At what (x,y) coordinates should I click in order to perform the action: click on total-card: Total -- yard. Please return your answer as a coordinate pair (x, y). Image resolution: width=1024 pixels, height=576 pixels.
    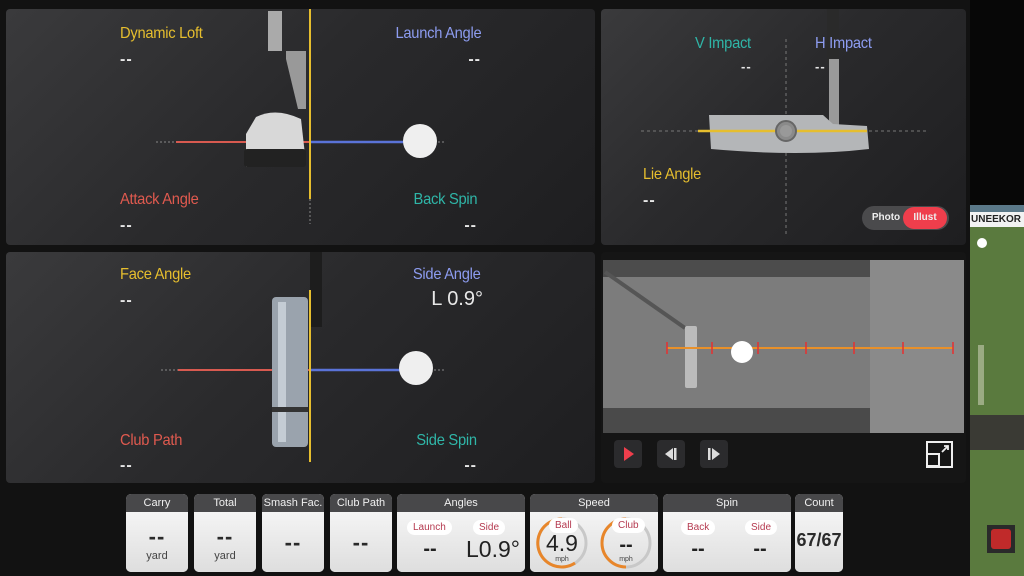
    Looking at the image, I should click on (225, 533).